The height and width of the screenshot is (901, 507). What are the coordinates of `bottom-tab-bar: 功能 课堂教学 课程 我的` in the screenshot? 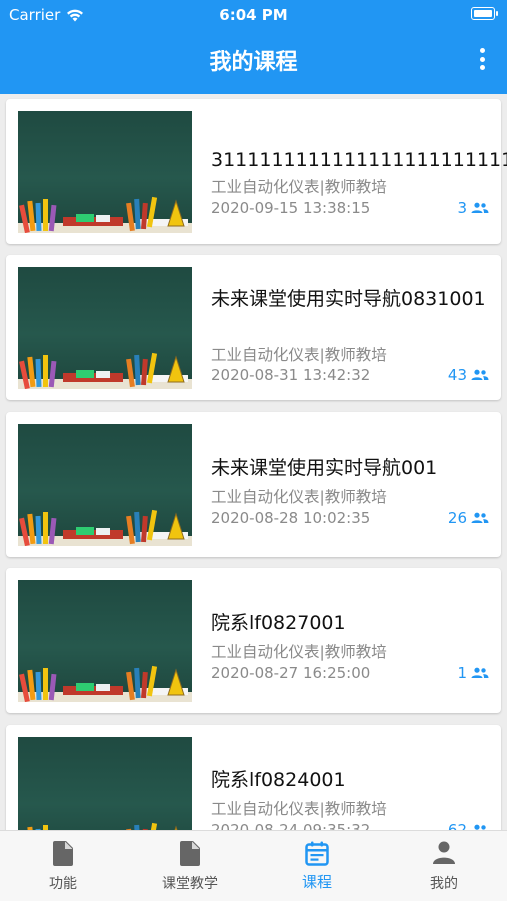 It's located at (253, 865).